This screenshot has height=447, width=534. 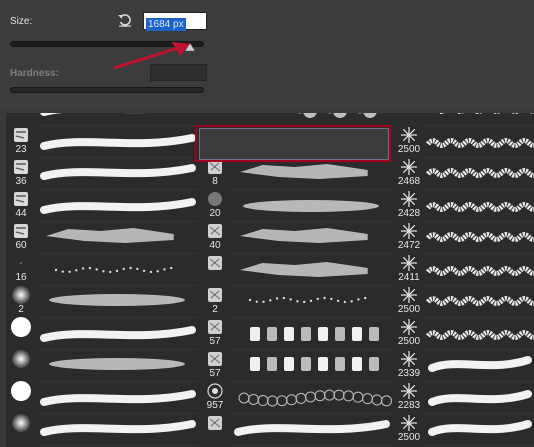 What do you see at coordinates (21, 149) in the screenshot?
I see `brush-size-label: 23` at bounding box center [21, 149].